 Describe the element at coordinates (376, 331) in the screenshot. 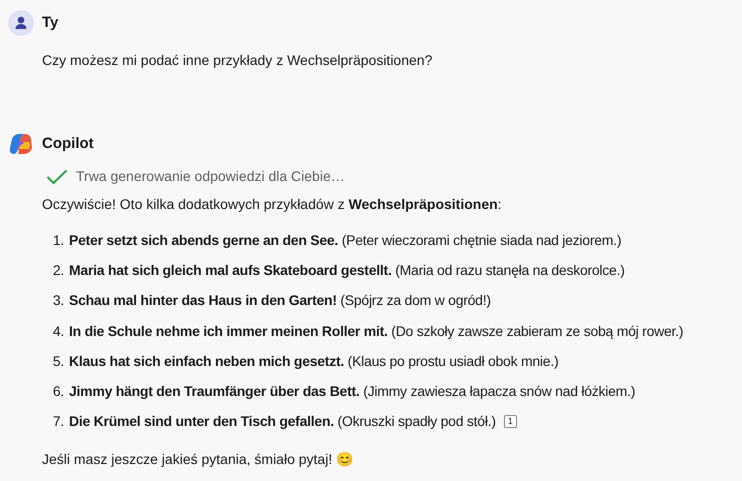

I see `list-item-text: In die Schule nehme ich immer meinen Roller mit. (Do szkoły zawsze zabieram ze sobą mój rower.)` at that location.